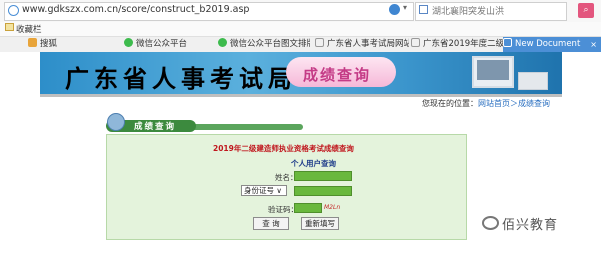 This screenshot has height=253, width=601. I want to click on form-subtitle: 个人用户查询, so click(313, 163).